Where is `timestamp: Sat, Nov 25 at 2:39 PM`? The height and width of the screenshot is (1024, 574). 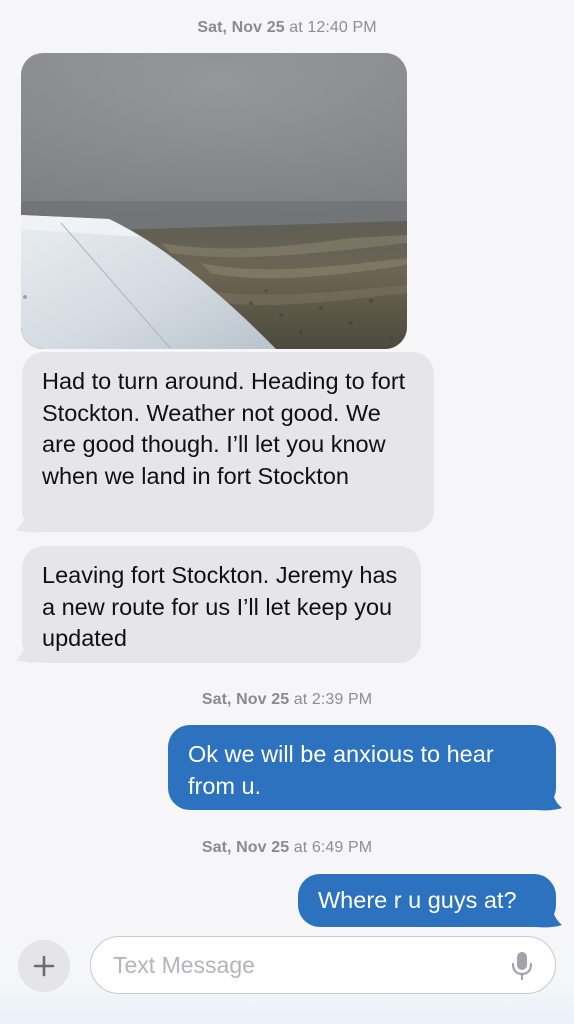
timestamp: Sat, Nov 25 at 2:39 PM is located at coordinates (287, 700).